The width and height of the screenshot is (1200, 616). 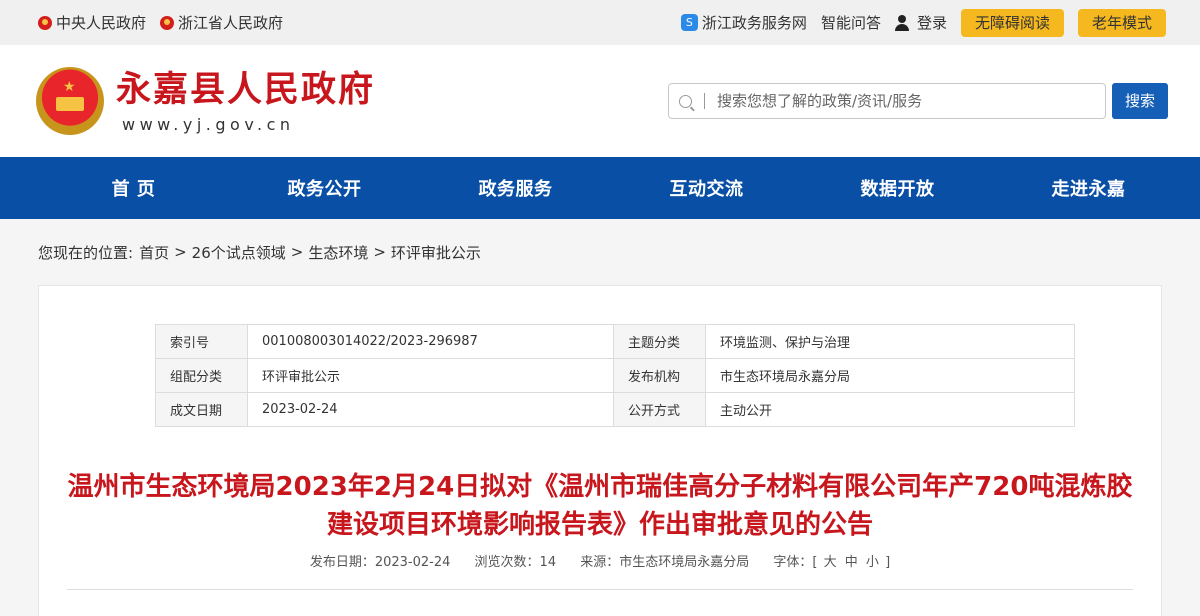 I want to click on search-box, so click(x=887, y=101).